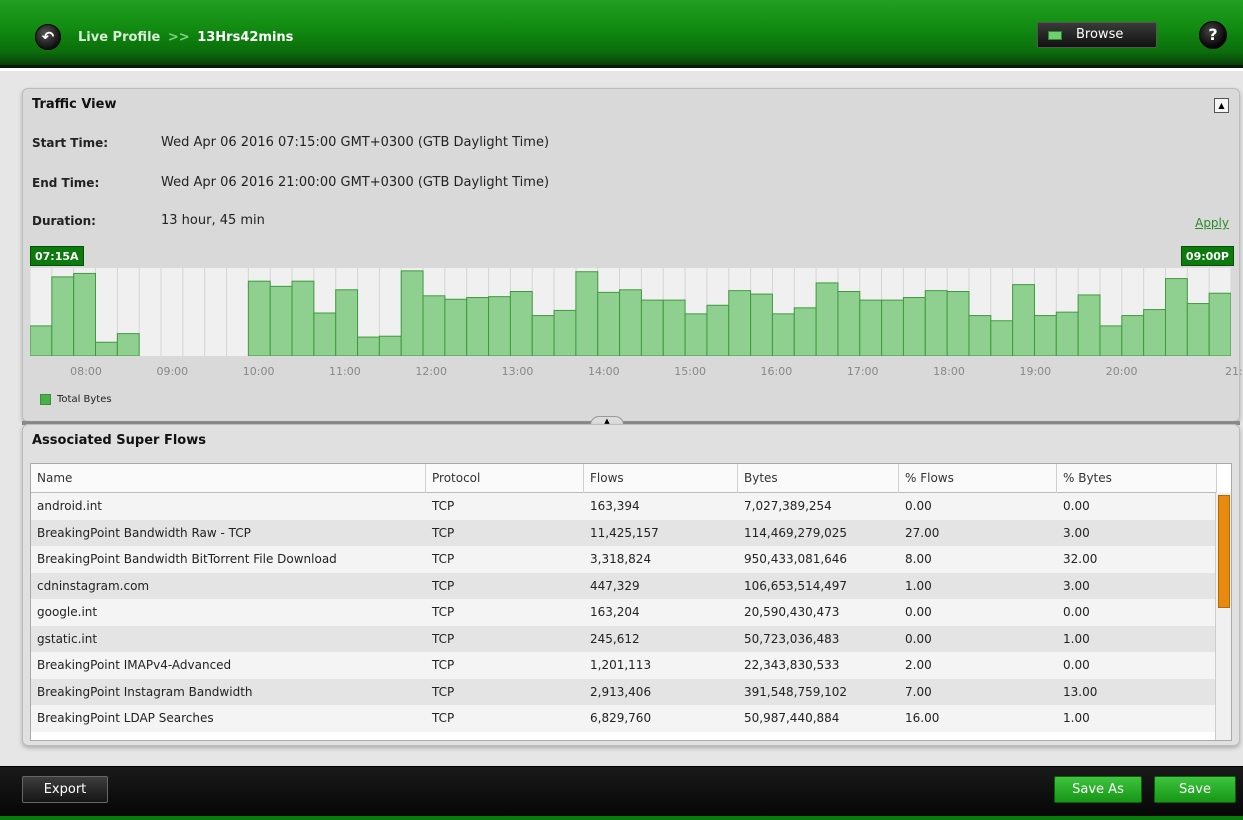 The image size is (1243, 820). What do you see at coordinates (615, 612) in the screenshot?
I see `table-cell: 163,204` at bounding box center [615, 612].